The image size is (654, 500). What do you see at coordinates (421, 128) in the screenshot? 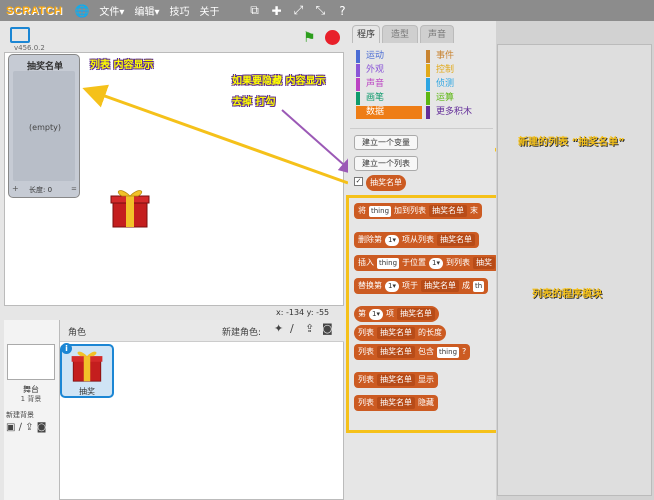
I see `palette-divider` at bounding box center [421, 128].